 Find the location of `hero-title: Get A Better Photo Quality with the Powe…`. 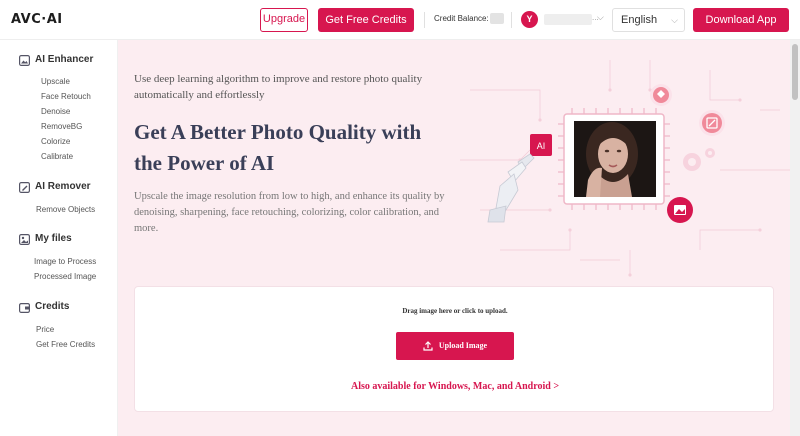

hero-title: Get A Better Photo Quality with the Powe… is located at coordinates (278, 147).